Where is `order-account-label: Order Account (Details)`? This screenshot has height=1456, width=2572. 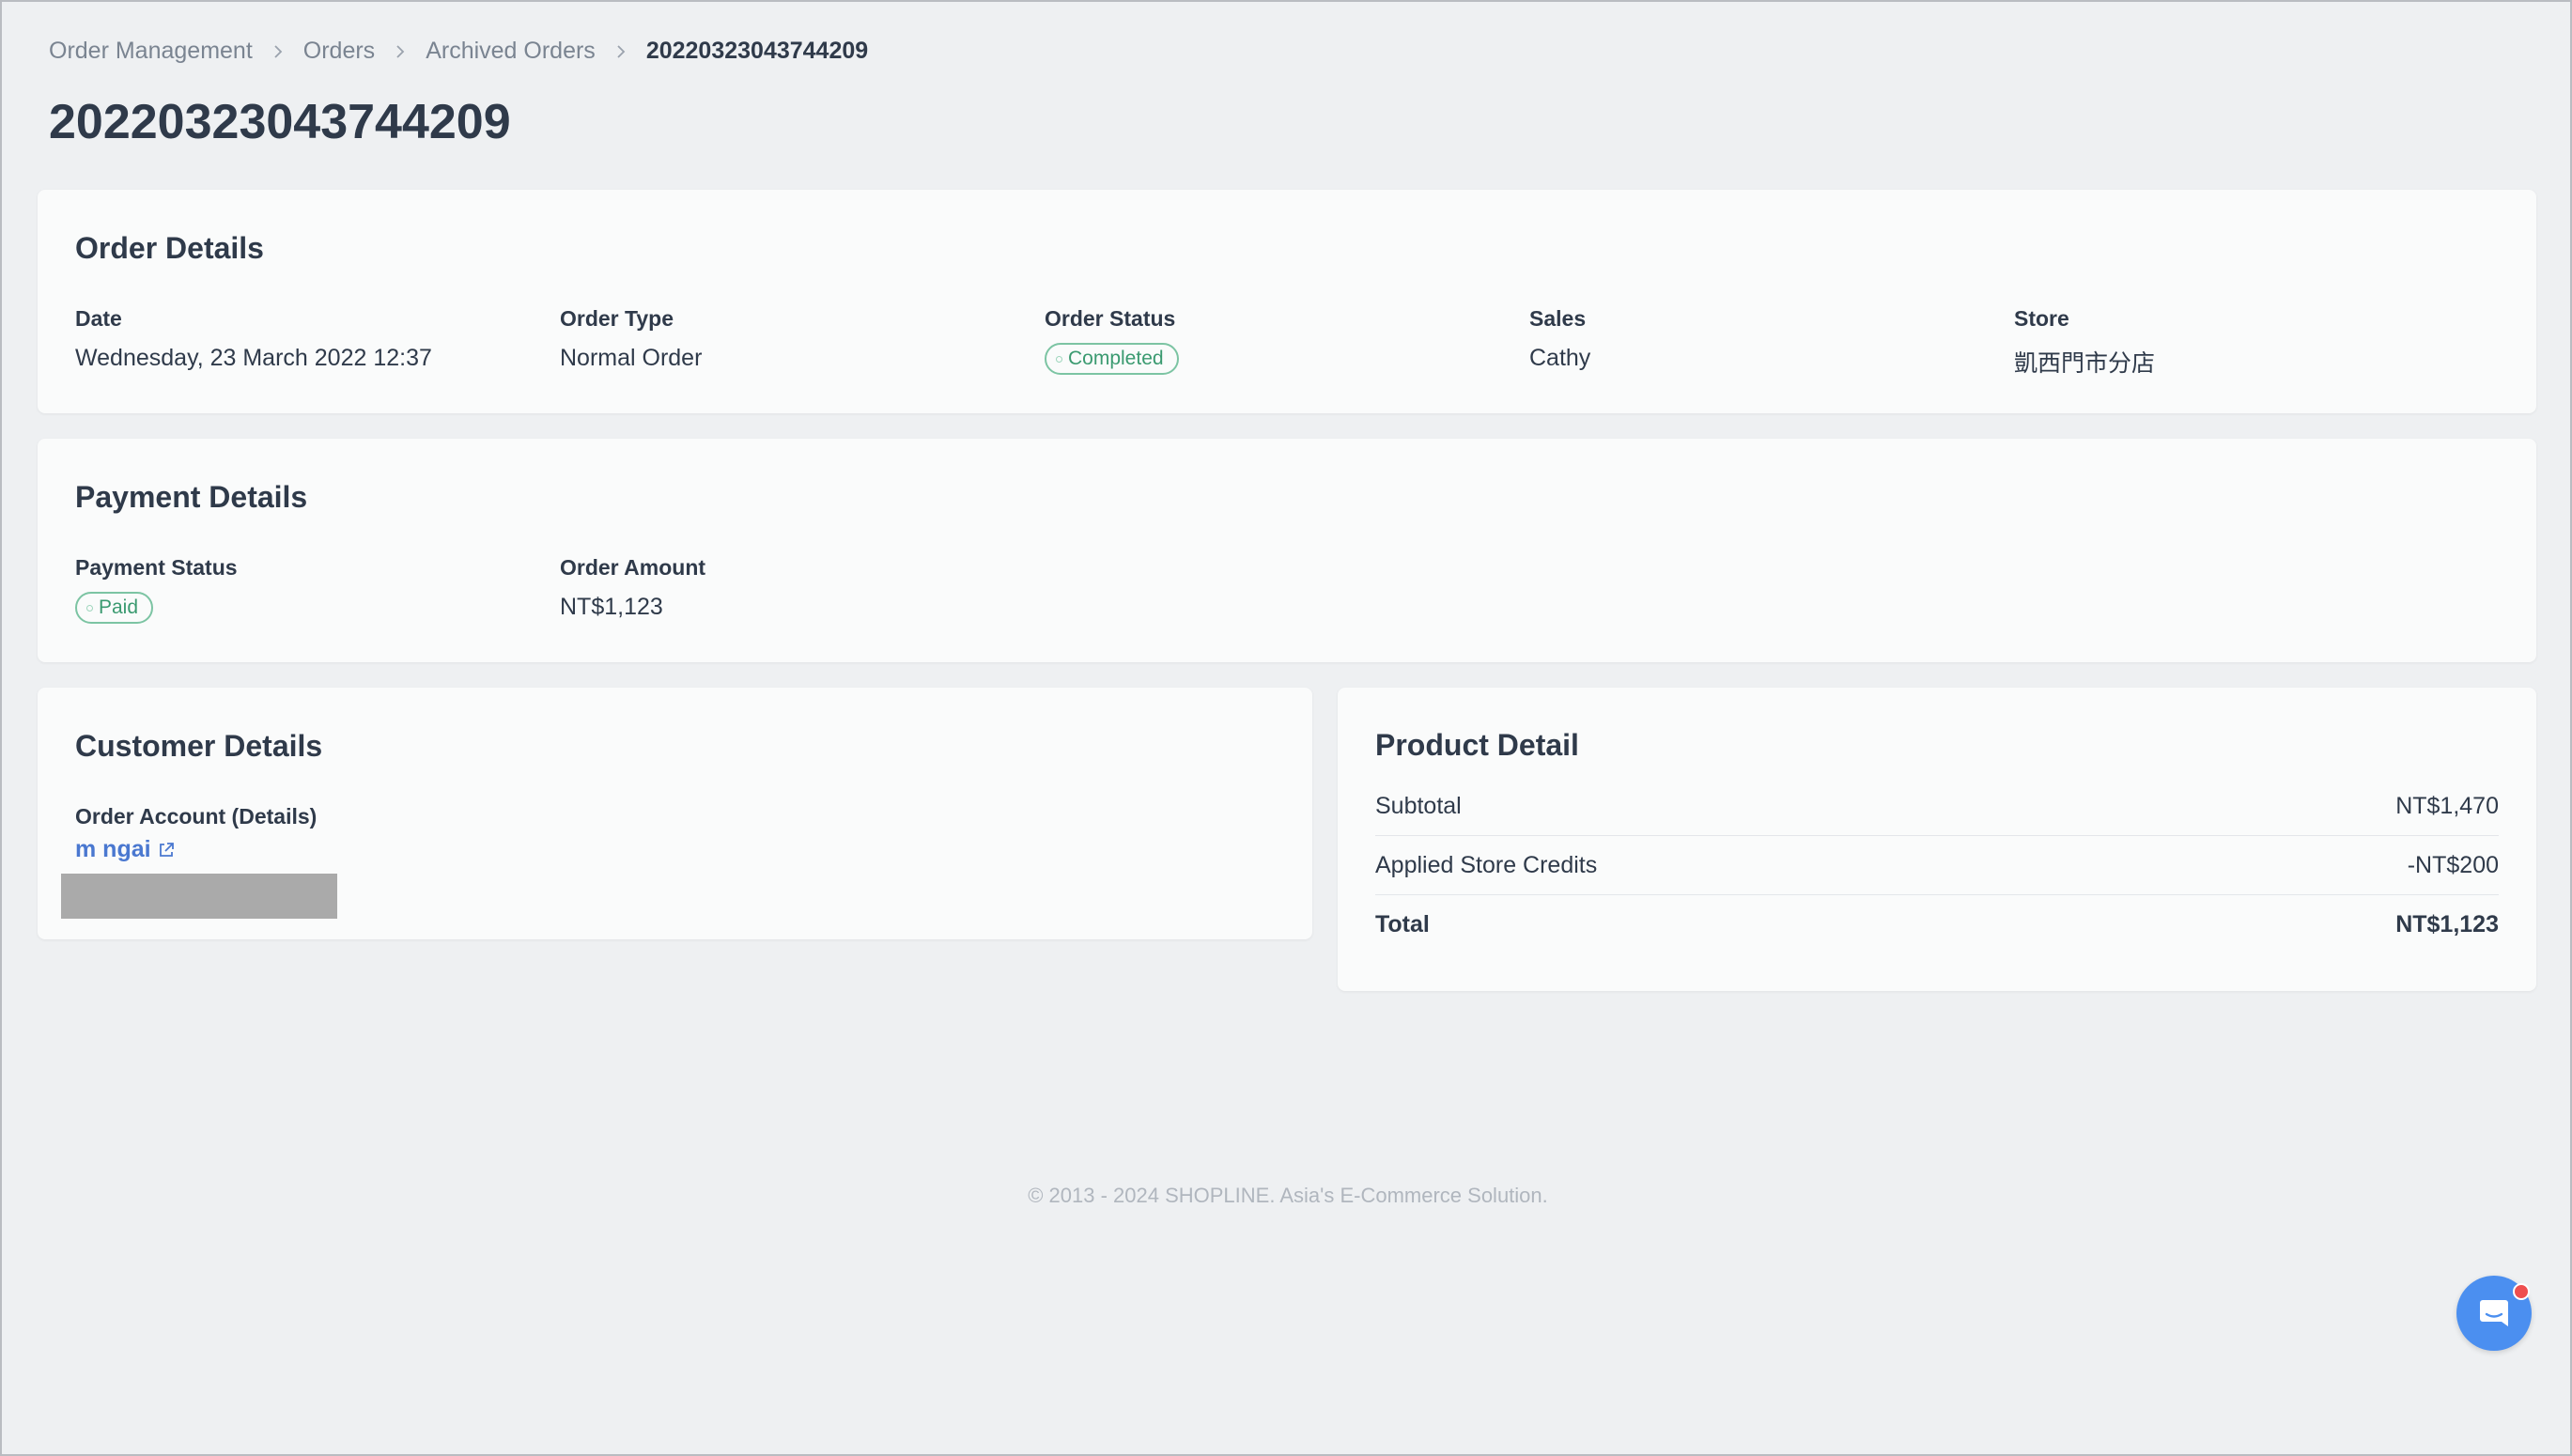 order-account-label: Order Account (Details) is located at coordinates (196, 816).